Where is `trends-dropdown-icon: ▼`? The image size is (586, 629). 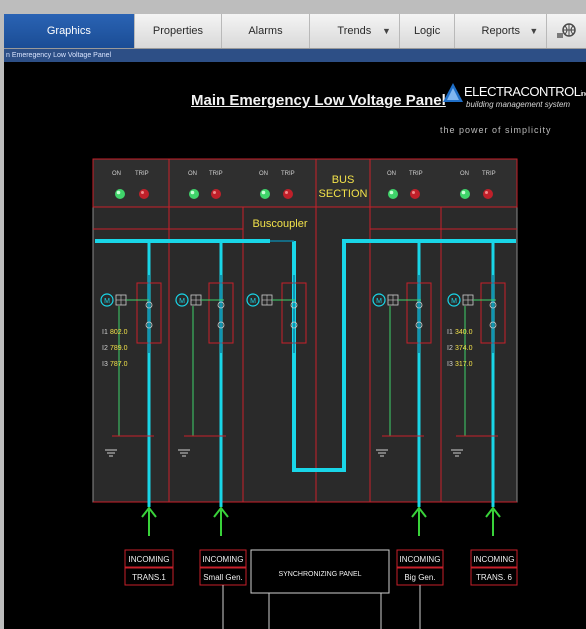 trends-dropdown-icon: ▼ is located at coordinates (386, 31).